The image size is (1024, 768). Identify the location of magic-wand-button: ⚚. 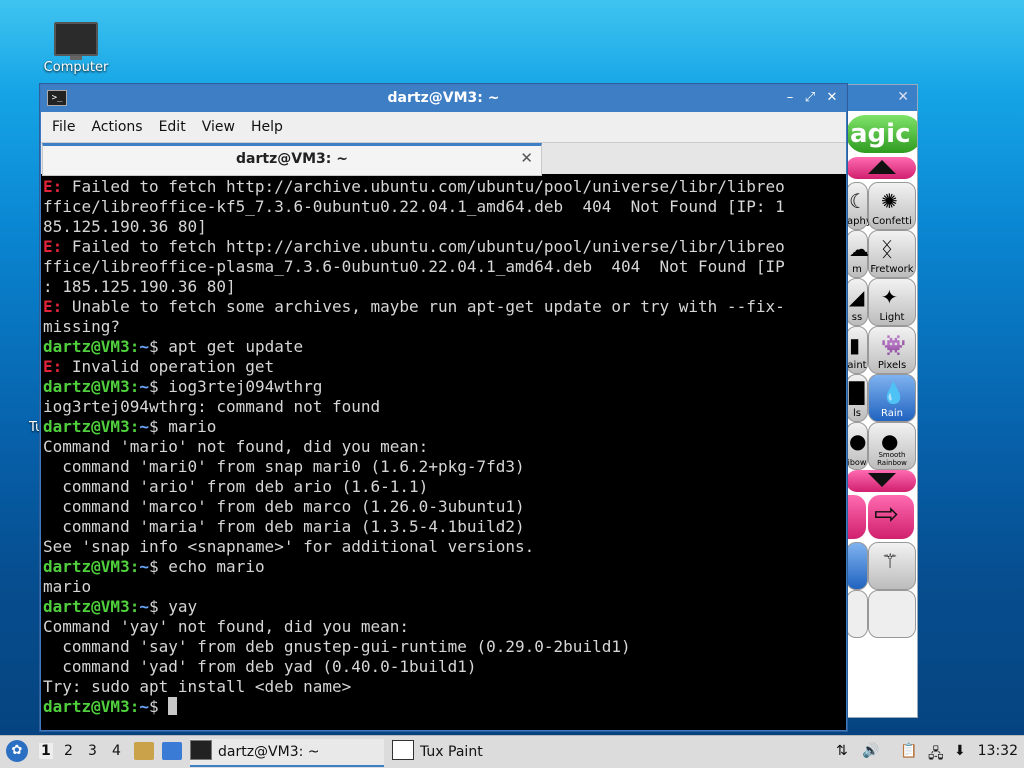
(892, 566).